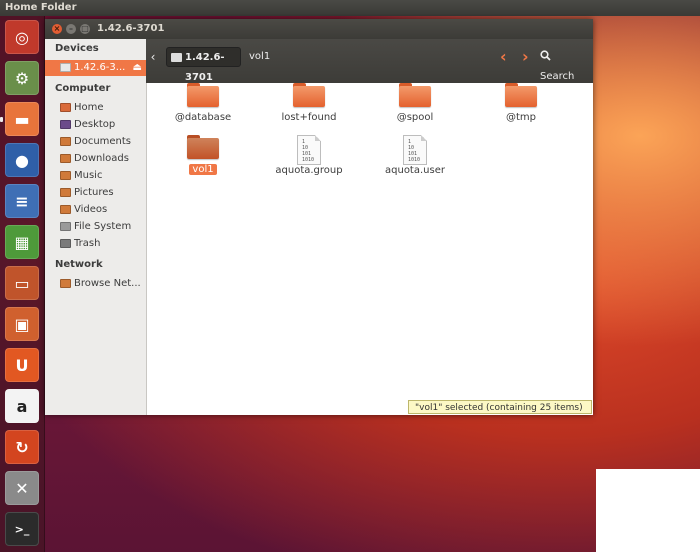  Describe the element at coordinates (415, 117) in the screenshot. I see `item-label: @spool` at that location.